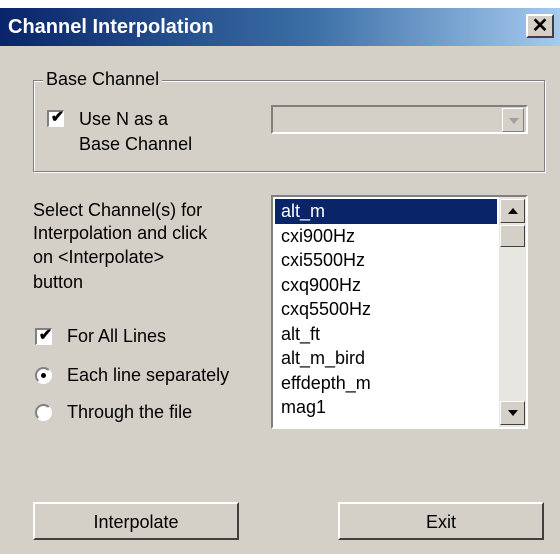 This screenshot has height=554, width=560. I want to click on chevron-down-icon, so click(514, 121).